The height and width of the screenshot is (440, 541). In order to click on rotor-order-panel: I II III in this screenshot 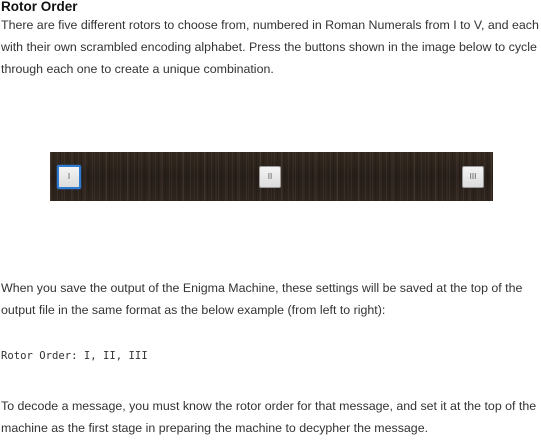, I will do `click(271, 176)`.